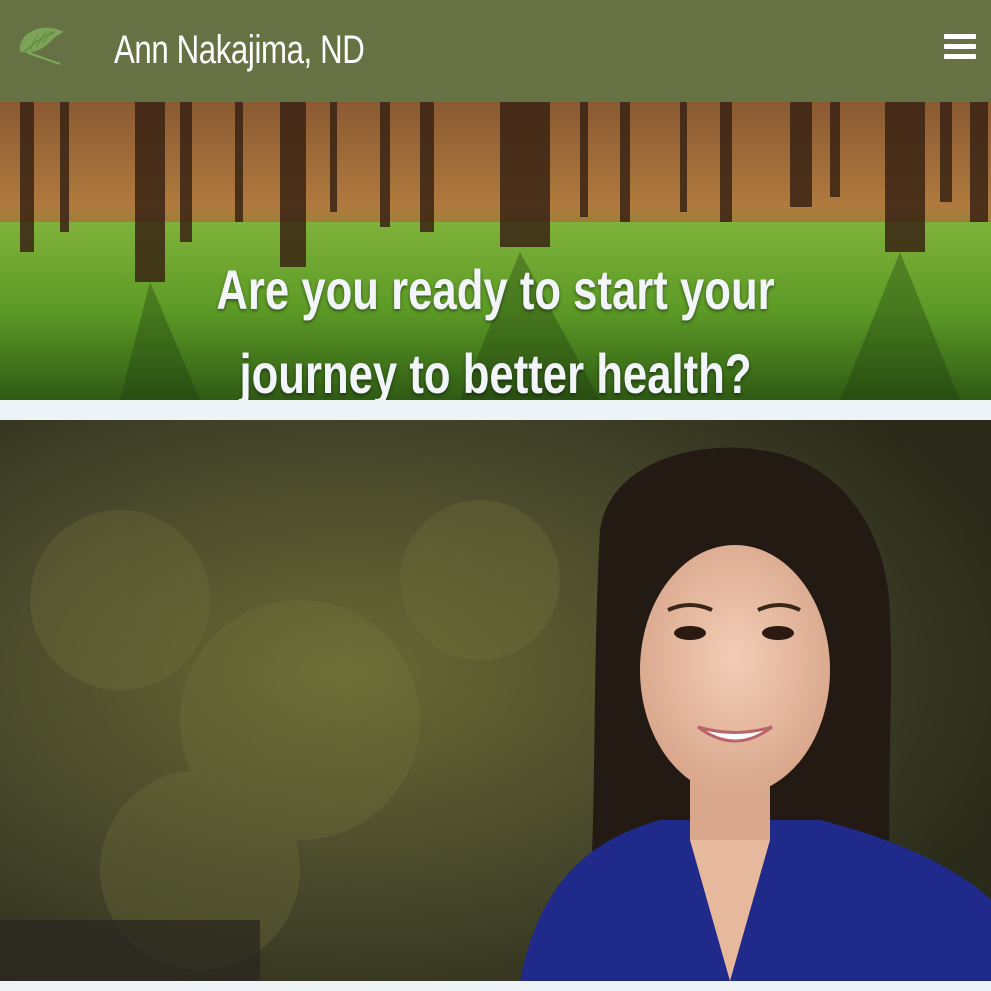 This screenshot has width=991, height=991. I want to click on hero-headline-line-2: journey to better health?, so click(495, 371).